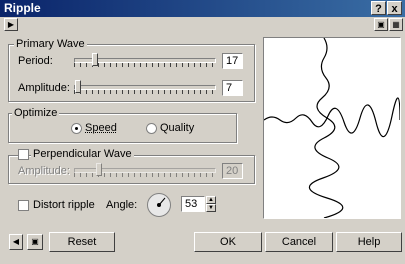 The image size is (405, 264). I want to click on preview-toolbar: ▶ ▣ ▦, so click(202, 25).